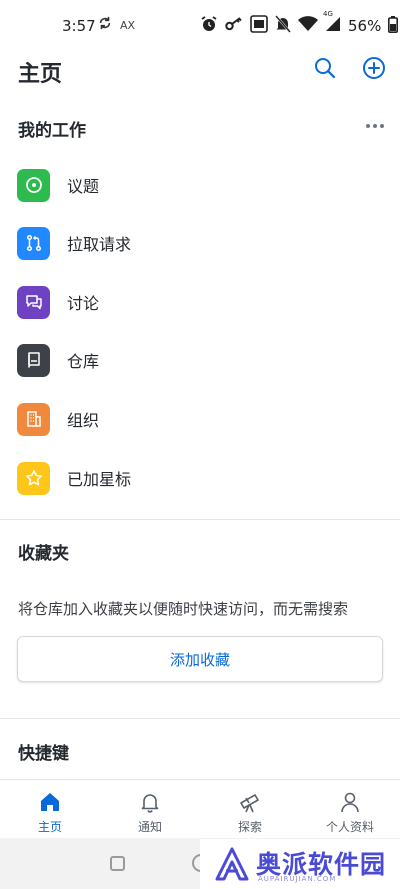 The width and height of the screenshot is (400, 889). I want to click on page-title: 主页, so click(40, 74).